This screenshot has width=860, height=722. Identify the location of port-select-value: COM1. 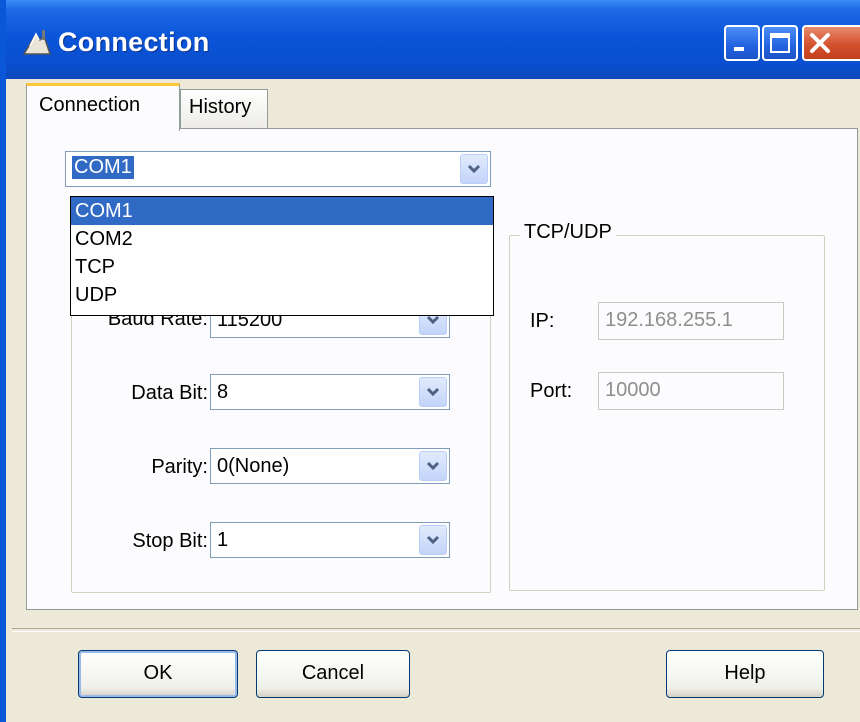
(103, 167).